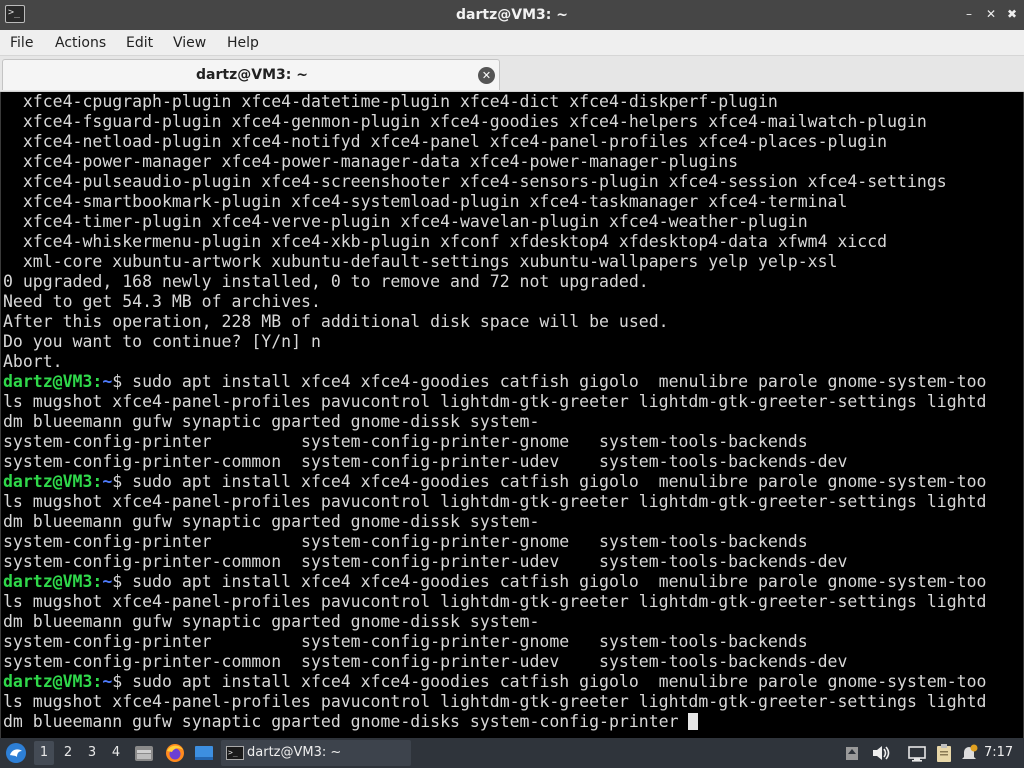  Describe the element at coordinates (44, 753) in the screenshot. I see `workspace-1: 1` at that location.